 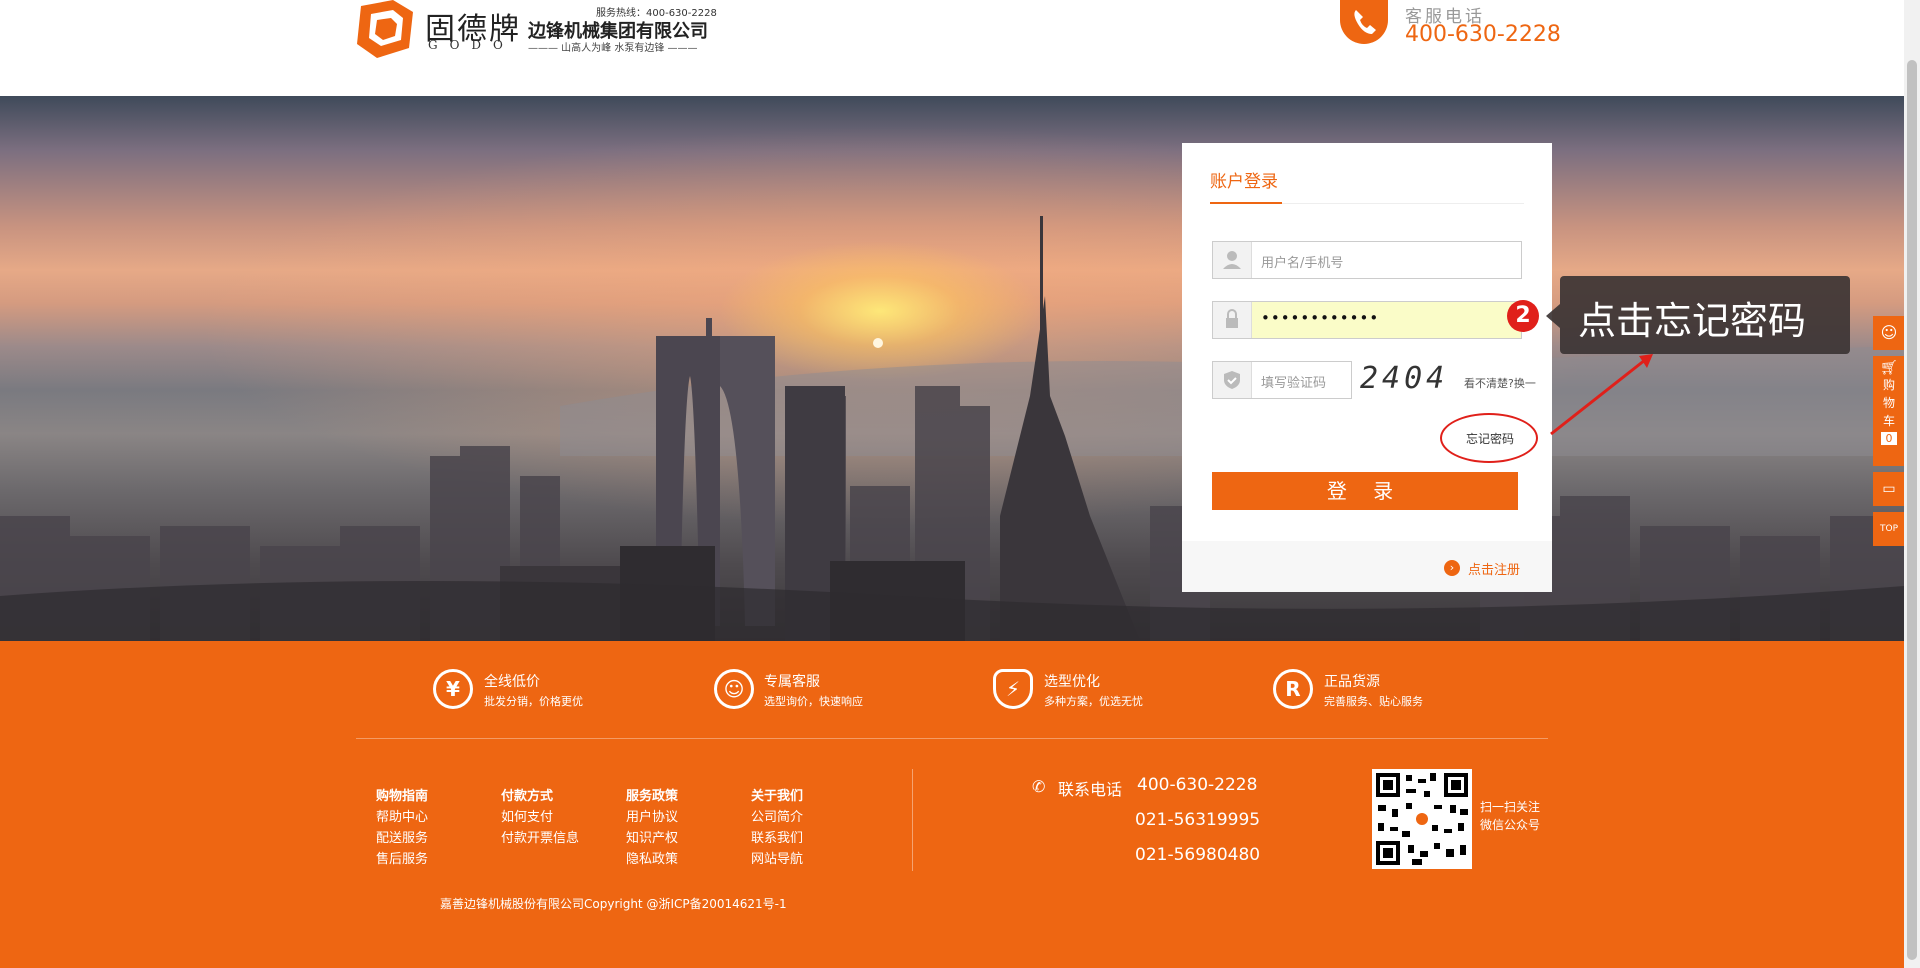 I want to click on footer-divider, so click(x=952, y=738).